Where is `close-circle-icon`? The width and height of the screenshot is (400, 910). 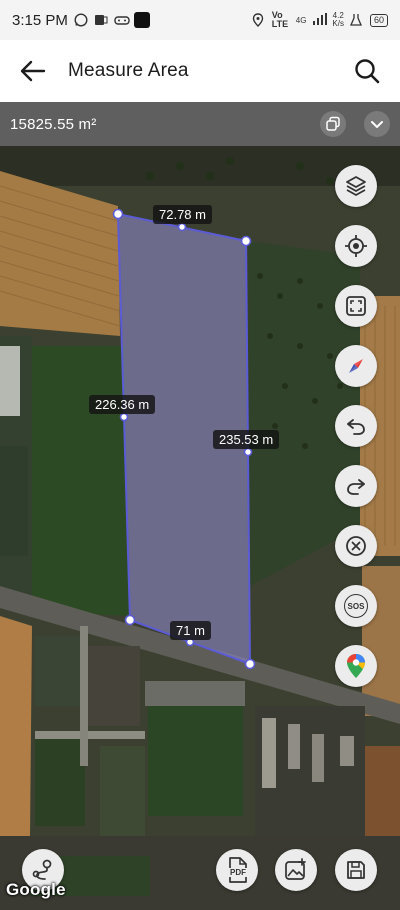 close-circle-icon is located at coordinates (356, 546).